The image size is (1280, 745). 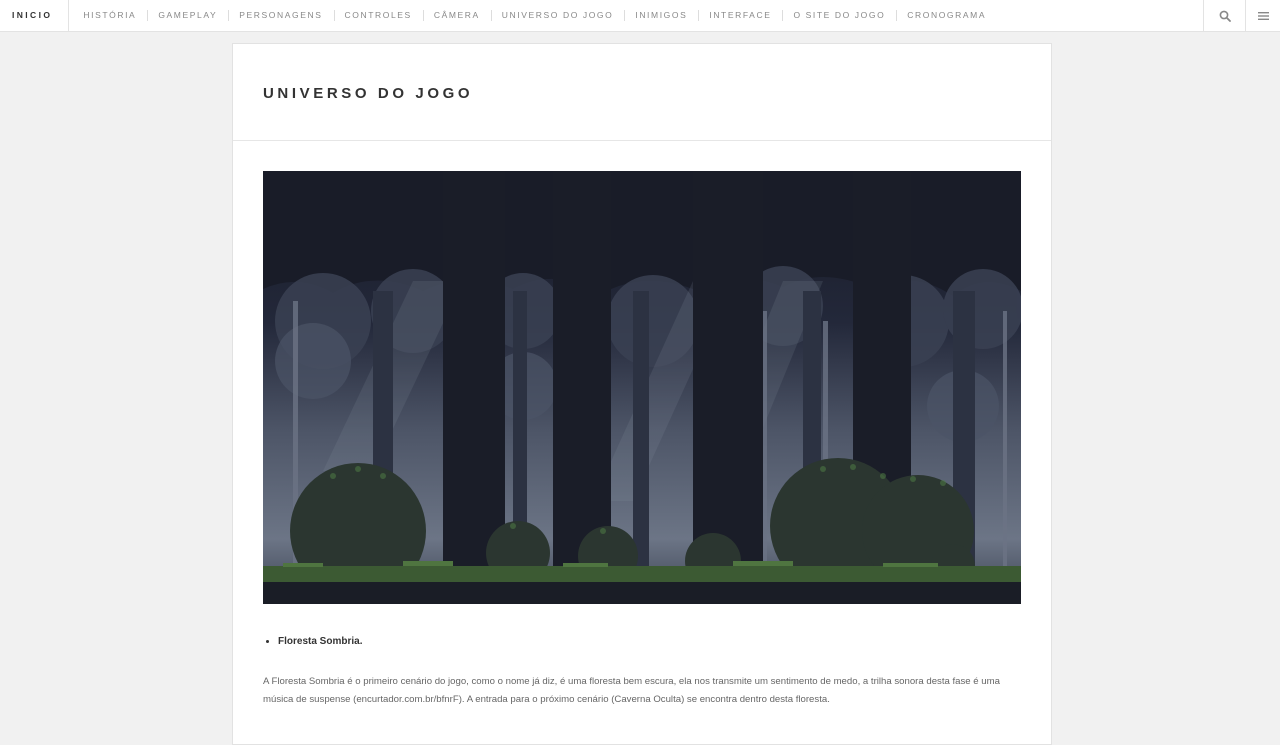 I want to click on search-button, so click(x=1224, y=15).